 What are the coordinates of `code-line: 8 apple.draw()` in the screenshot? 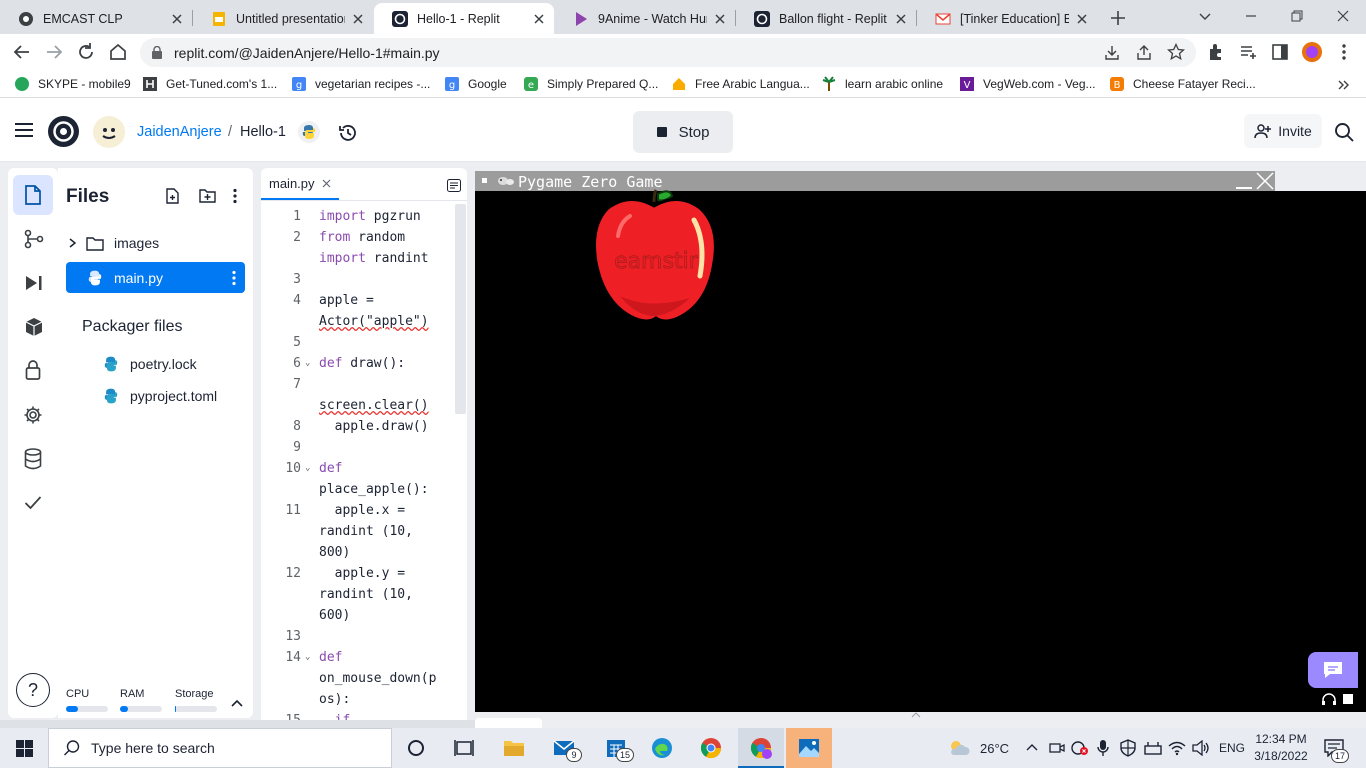 It's located at (361, 426).